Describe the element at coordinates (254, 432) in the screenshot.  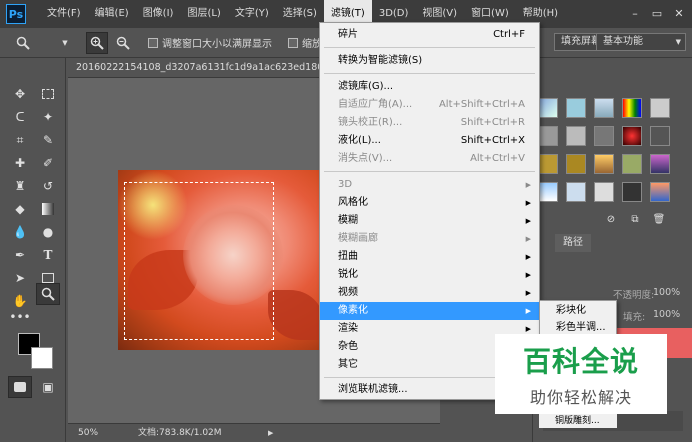
I see `status-bar: 50% 文档:783.8K/1.02M ▶` at that location.